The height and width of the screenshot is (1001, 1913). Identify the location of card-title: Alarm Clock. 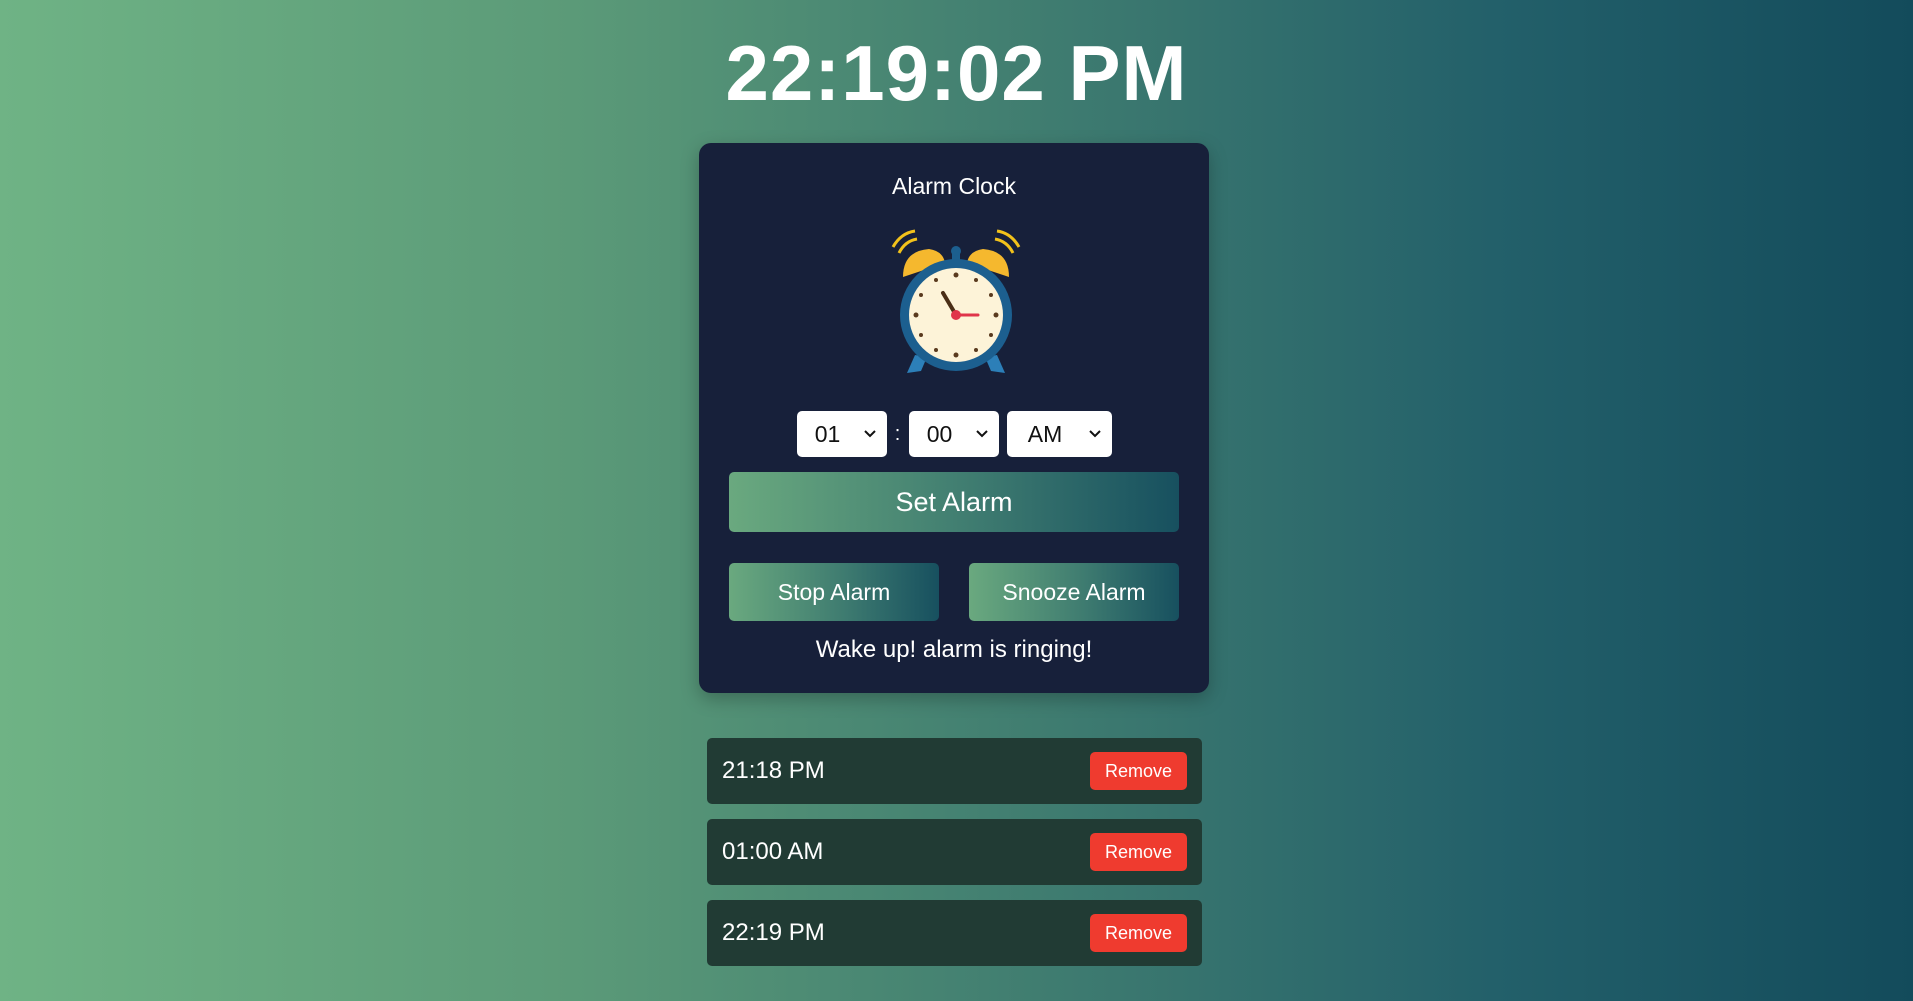
(954, 186).